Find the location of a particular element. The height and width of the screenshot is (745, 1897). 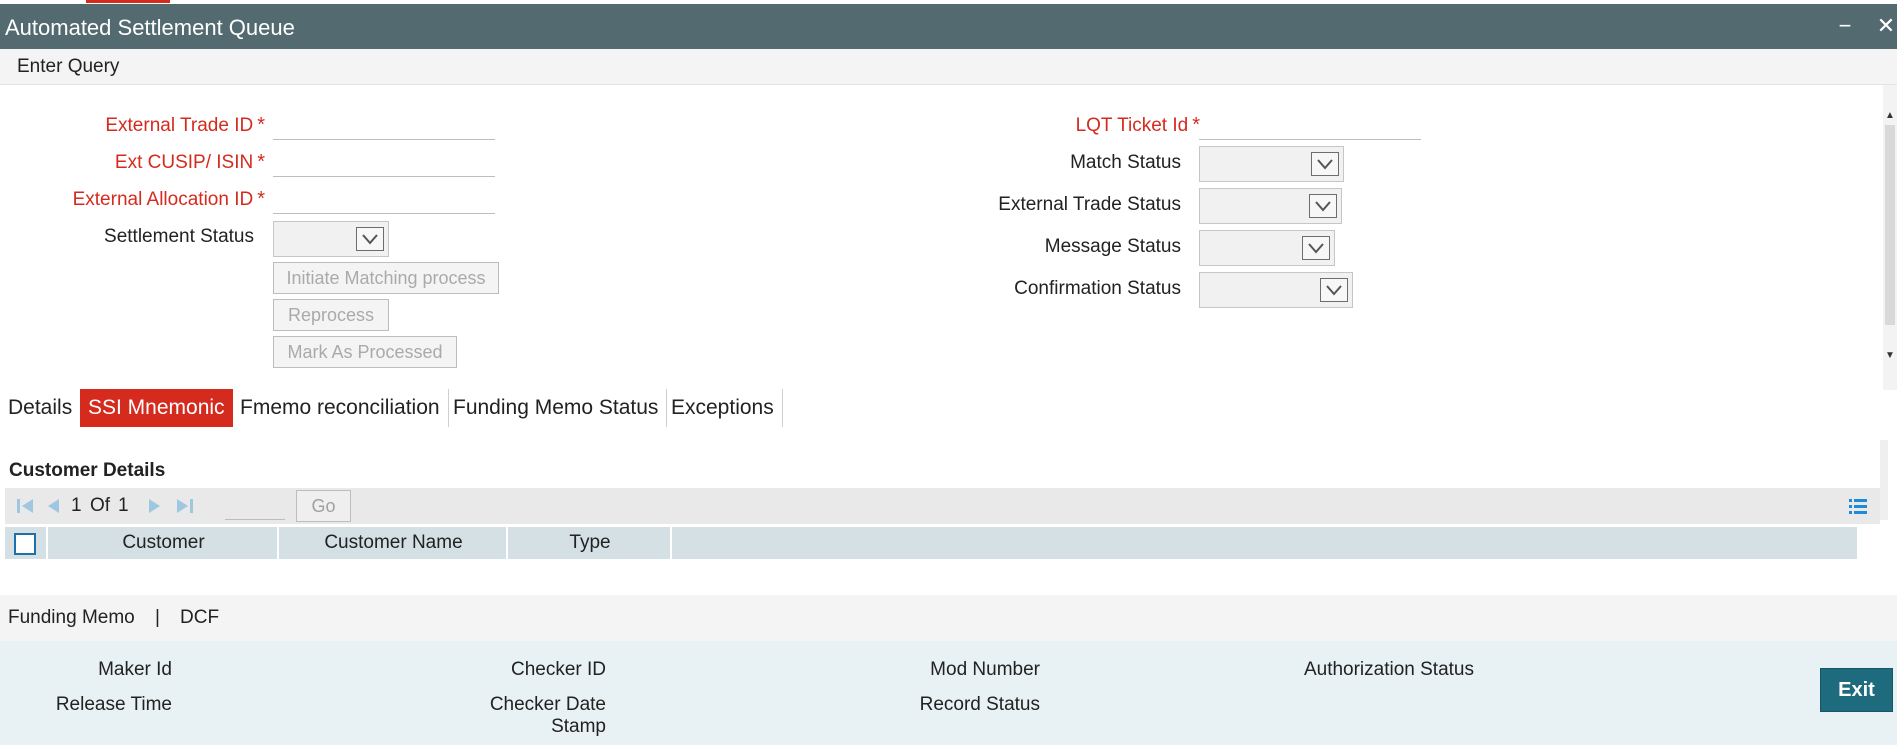

scroll-up-icon: ▲ is located at coordinates (1890, 115).